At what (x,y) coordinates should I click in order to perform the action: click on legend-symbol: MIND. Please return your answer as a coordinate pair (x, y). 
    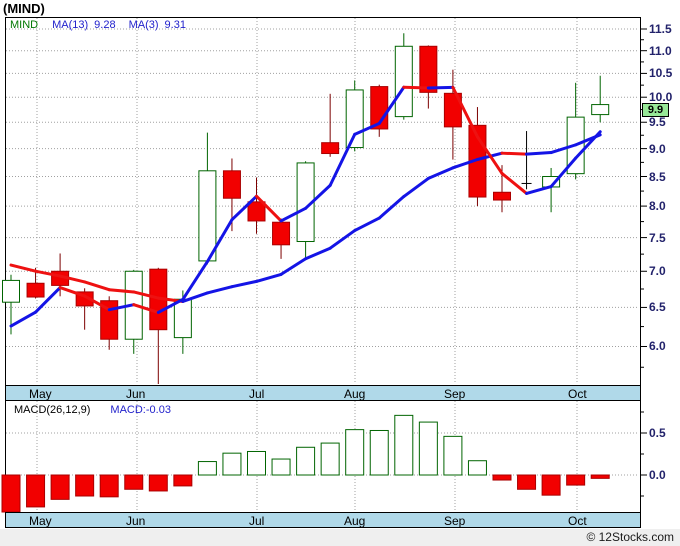
    Looking at the image, I should click on (24, 25).